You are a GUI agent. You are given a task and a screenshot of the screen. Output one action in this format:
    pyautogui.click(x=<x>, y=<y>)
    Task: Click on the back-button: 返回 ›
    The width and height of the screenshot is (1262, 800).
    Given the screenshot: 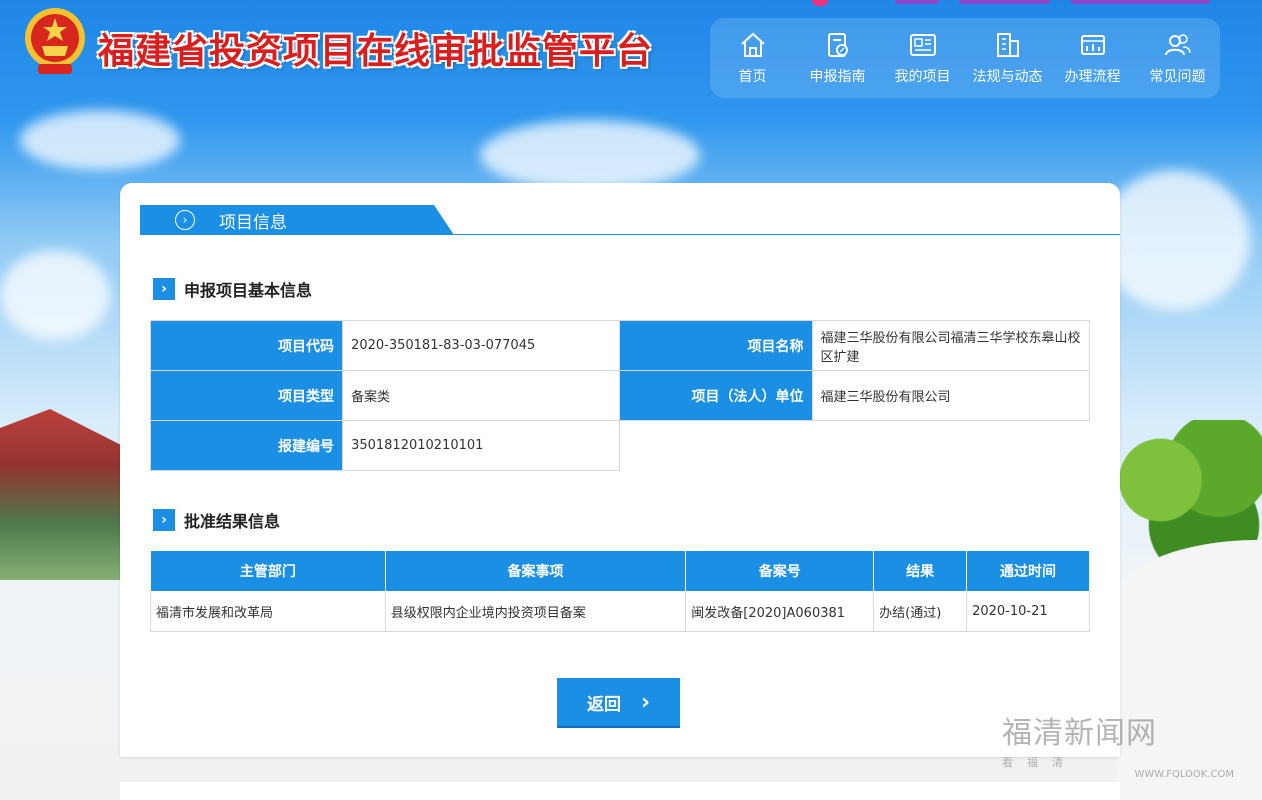 What is the action you would take?
    pyautogui.click(x=618, y=702)
    